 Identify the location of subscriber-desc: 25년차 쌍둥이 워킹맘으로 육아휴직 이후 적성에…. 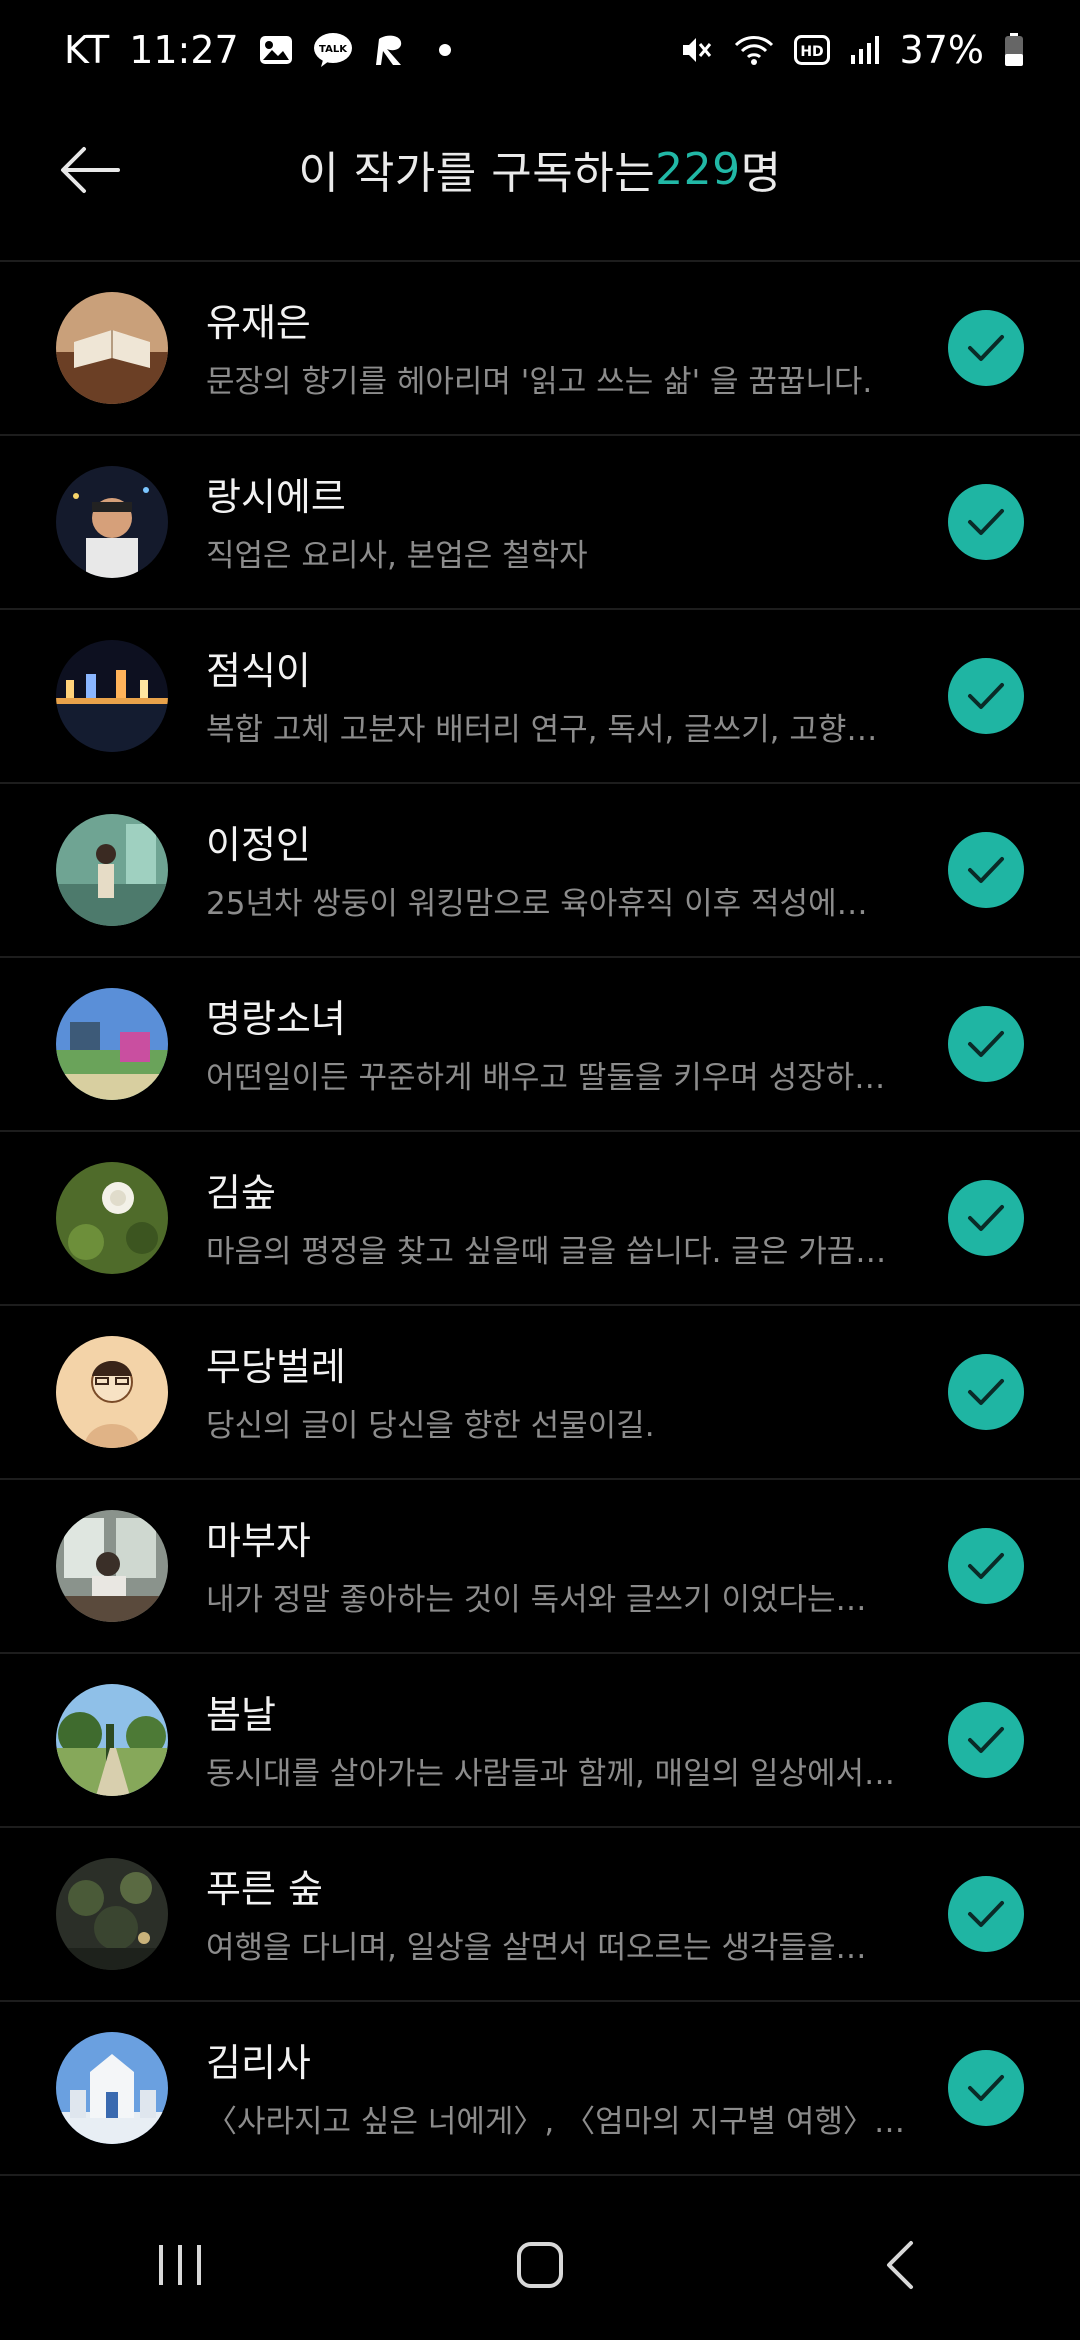
(537, 904).